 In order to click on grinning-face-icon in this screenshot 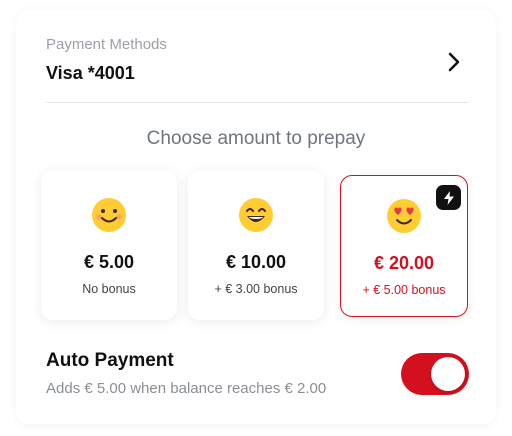, I will do `click(256, 215)`.